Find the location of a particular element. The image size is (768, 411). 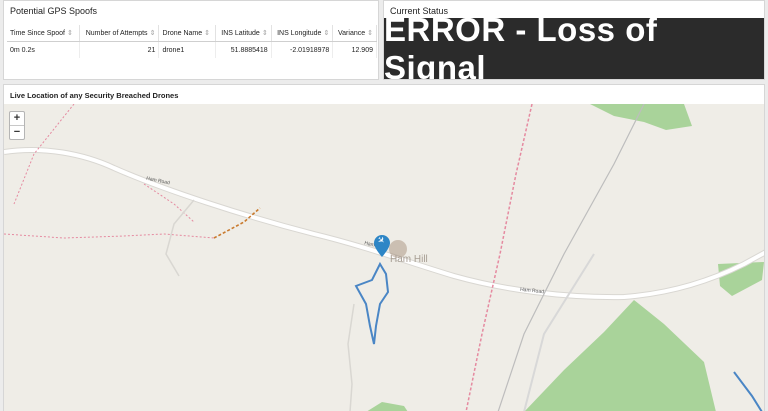

col-header-variance: Variance ⇕ is located at coordinates (354, 33).